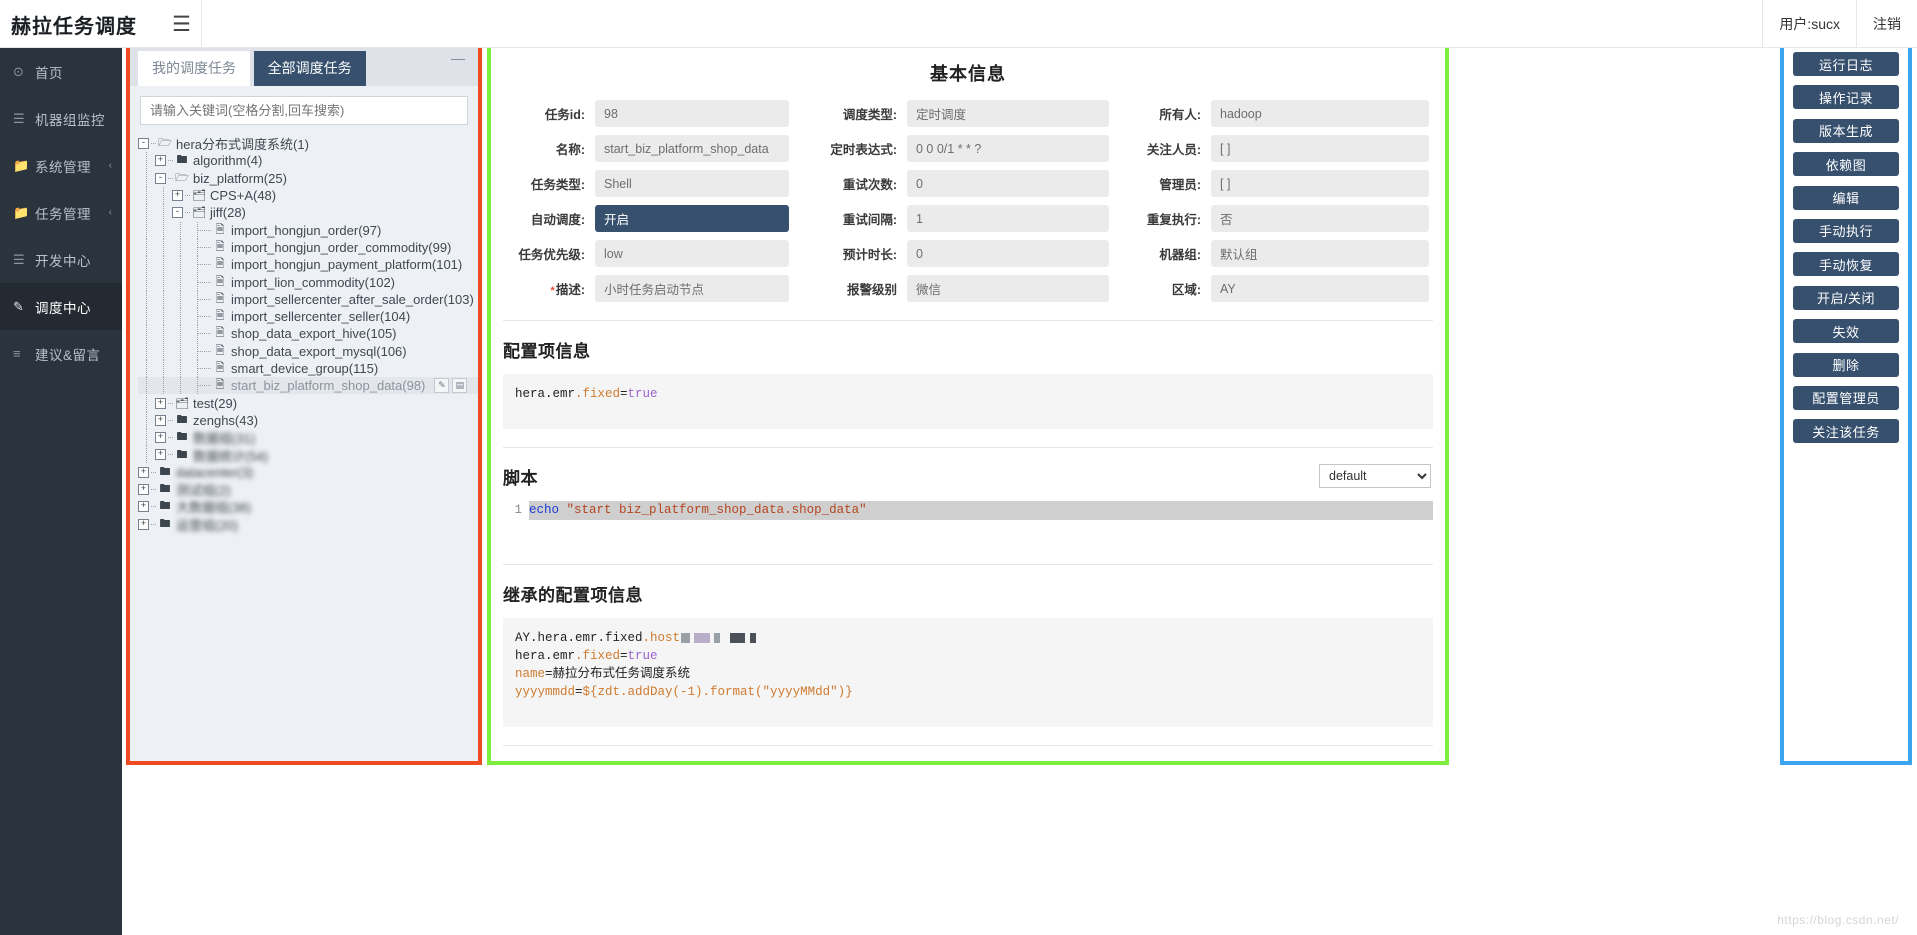 This screenshot has height=935, width=1917. What do you see at coordinates (1846, 164) in the screenshot?
I see `action-button-3: 依赖图` at bounding box center [1846, 164].